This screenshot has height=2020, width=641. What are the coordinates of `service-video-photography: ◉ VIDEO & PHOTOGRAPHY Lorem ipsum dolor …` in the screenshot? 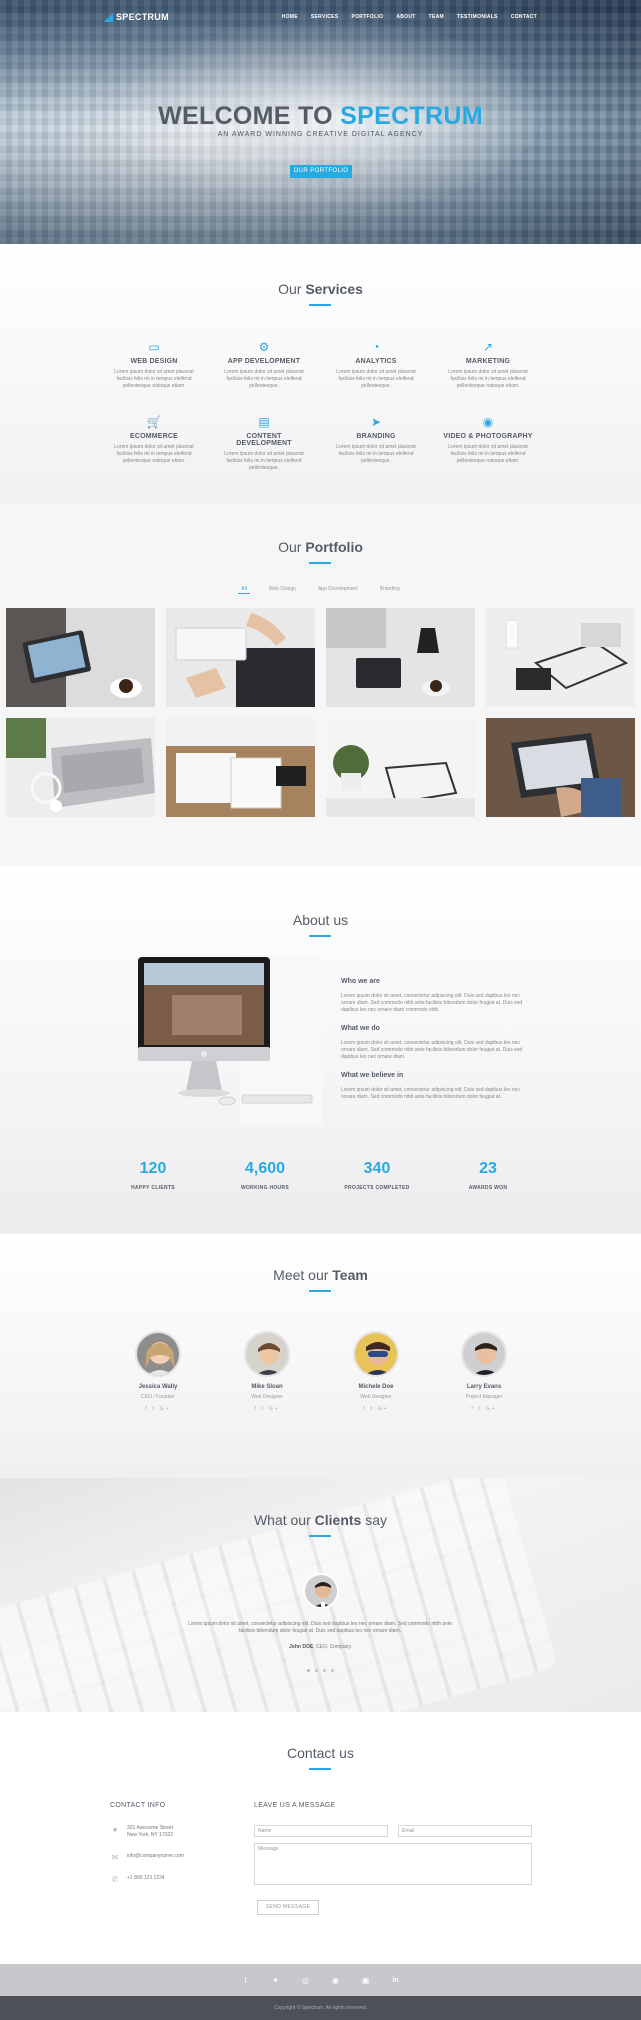 It's located at (488, 440).